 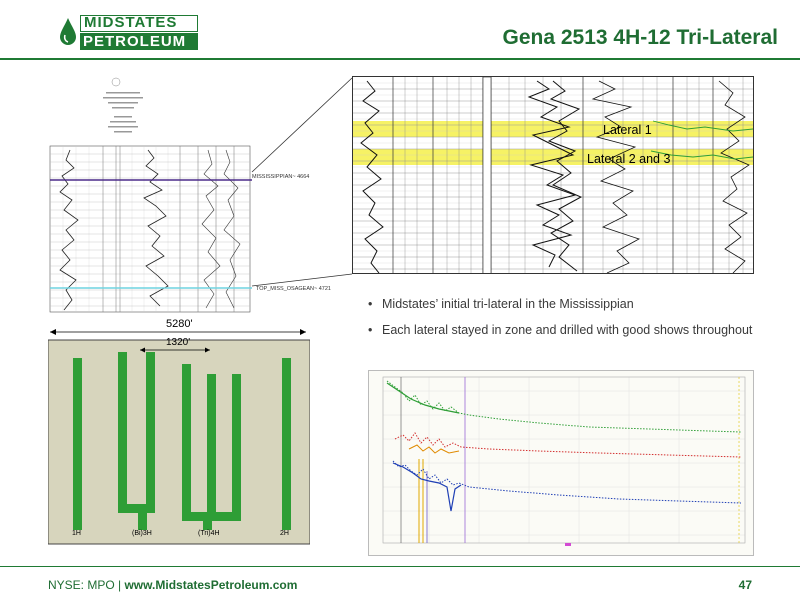 I want to click on plat-spacing-label: 1320', so click(x=178, y=342).